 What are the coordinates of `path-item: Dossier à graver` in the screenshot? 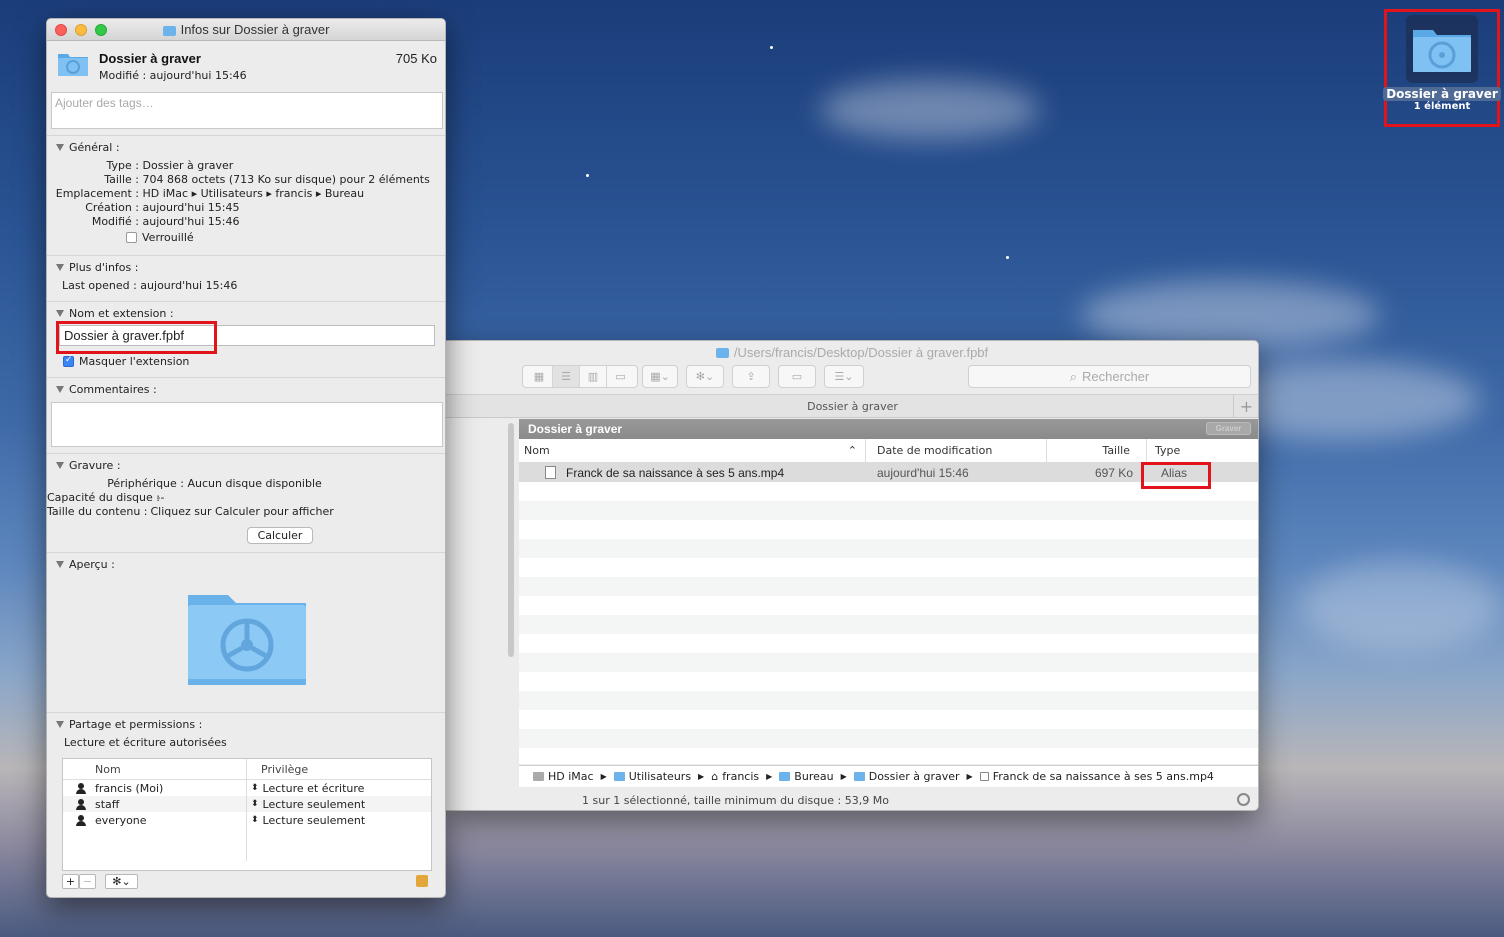 It's located at (914, 776).